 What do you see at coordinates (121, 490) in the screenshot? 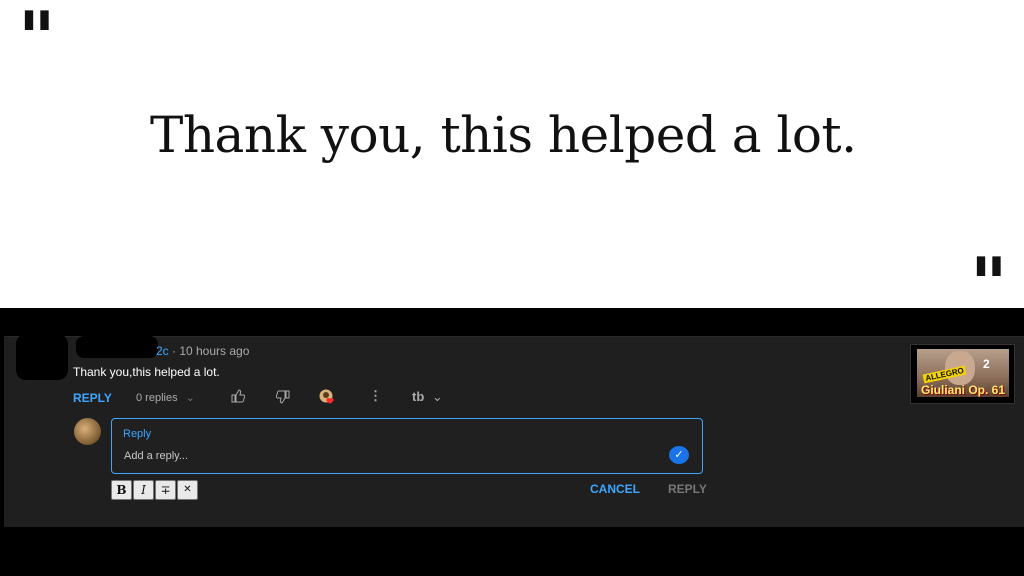
I see `bold-button: B` at bounding box center [121, 490].